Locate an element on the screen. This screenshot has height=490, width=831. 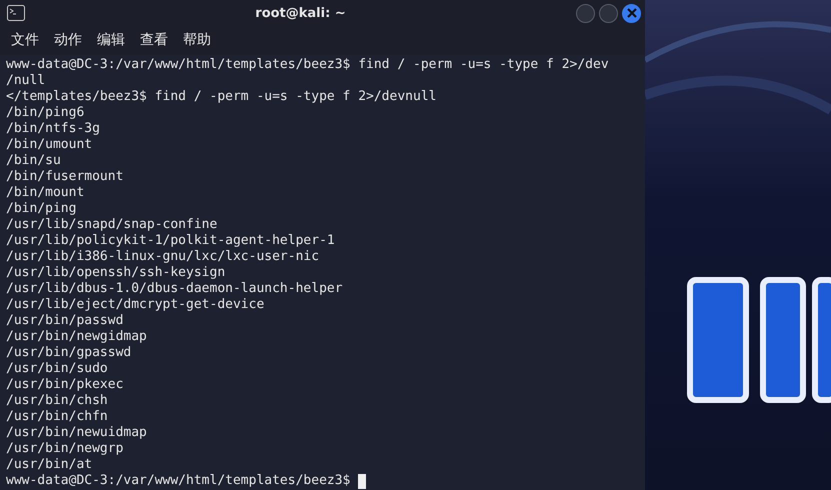
terminal-line: </templates/beez3$ find / -perm -u=s -type f 2>/devnull is located at coordinates (222, 97).